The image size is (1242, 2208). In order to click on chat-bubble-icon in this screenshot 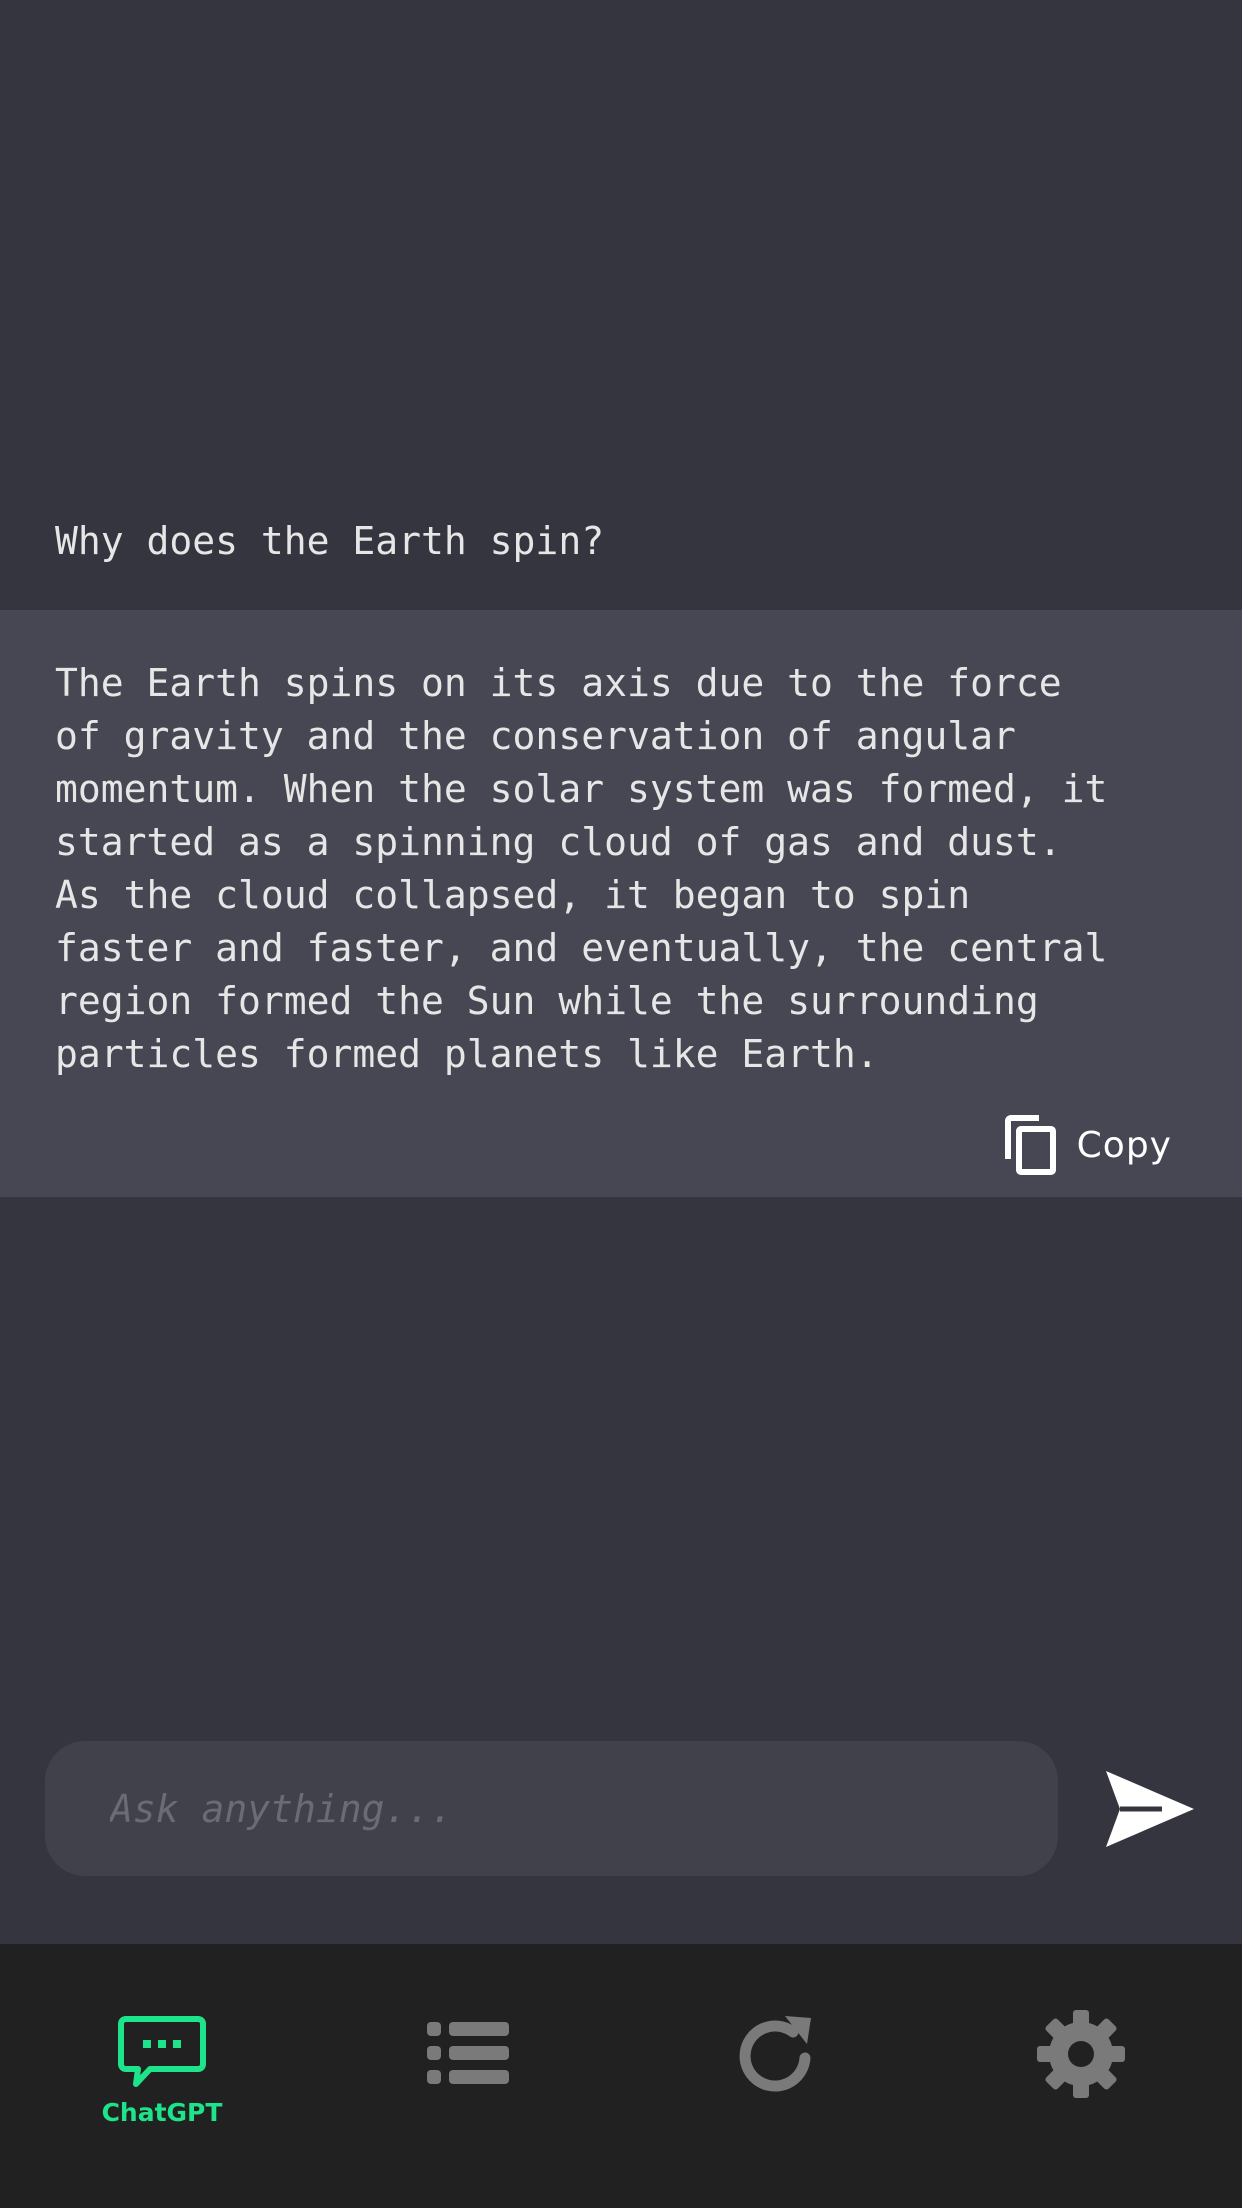, I will do `click(162, 2051)`.